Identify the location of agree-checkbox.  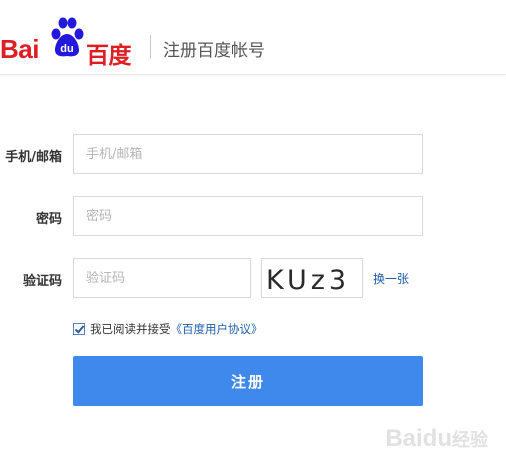
(79, 329).